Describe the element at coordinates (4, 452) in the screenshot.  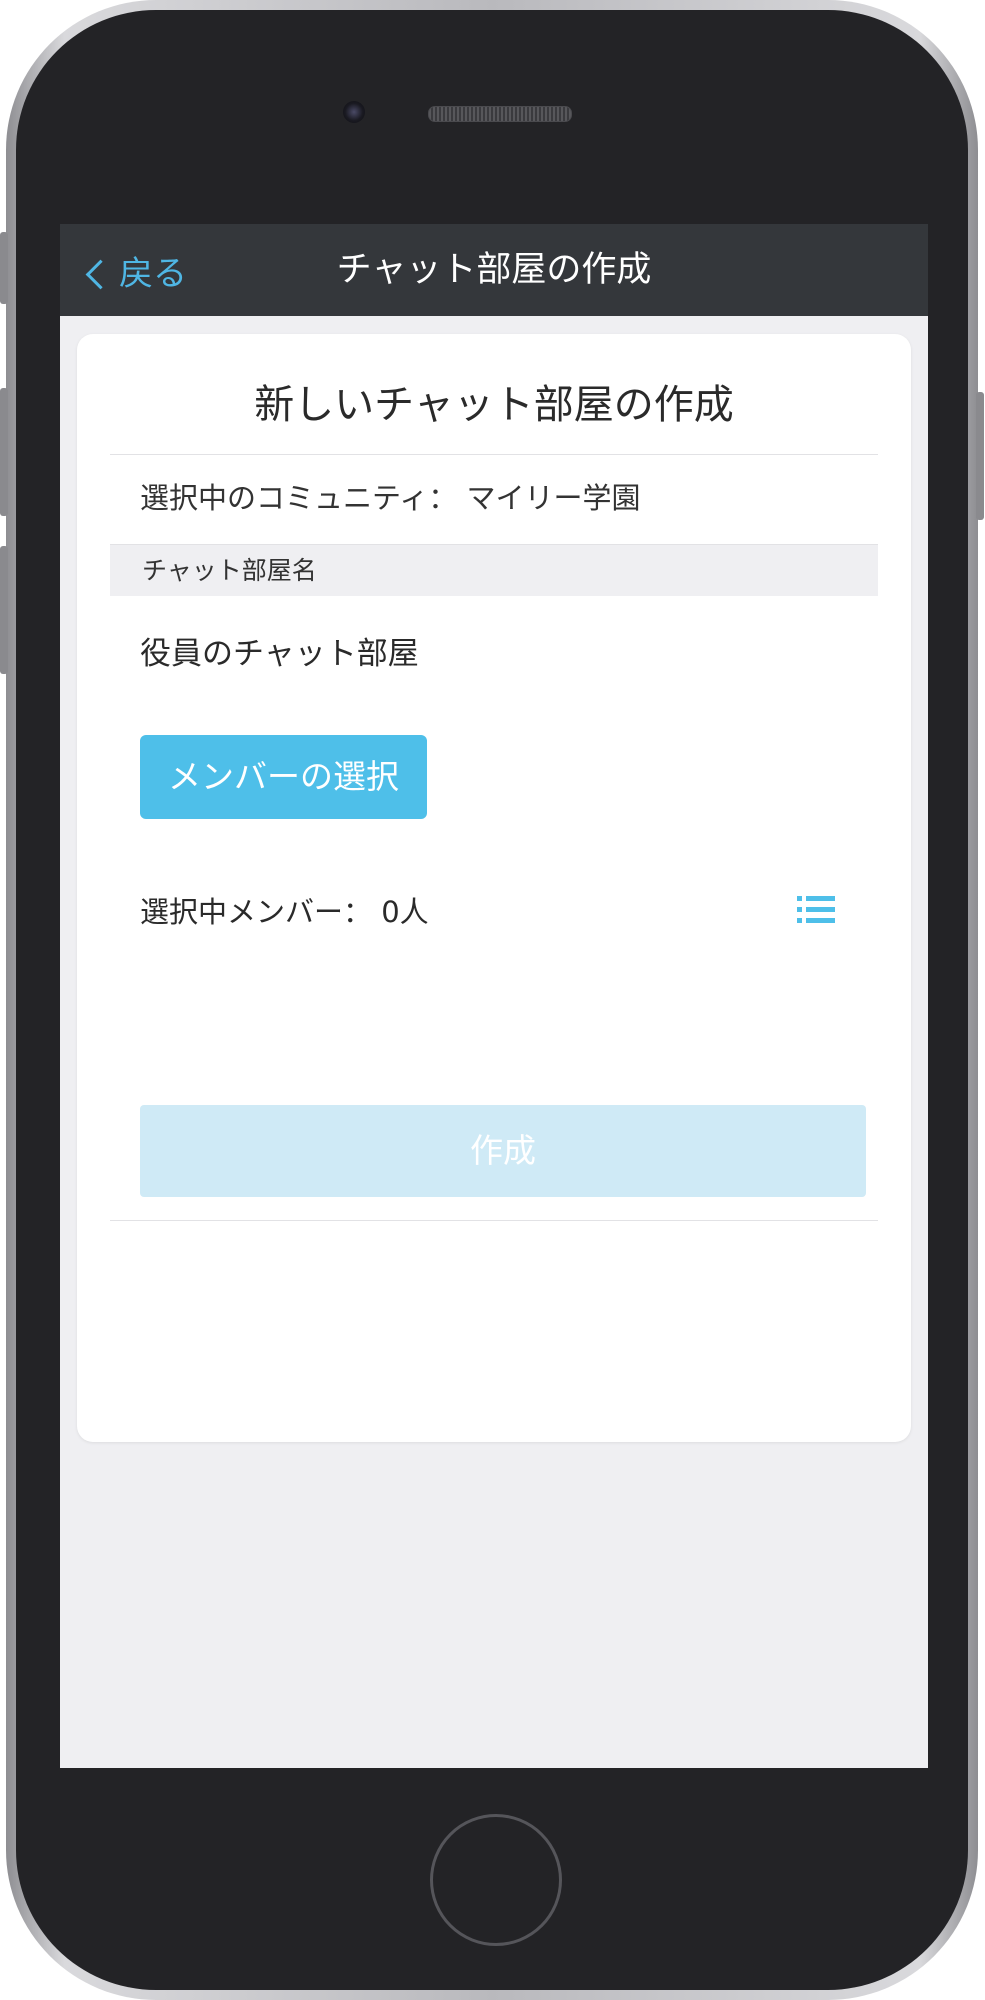
I see `volume-up-button` at that location.